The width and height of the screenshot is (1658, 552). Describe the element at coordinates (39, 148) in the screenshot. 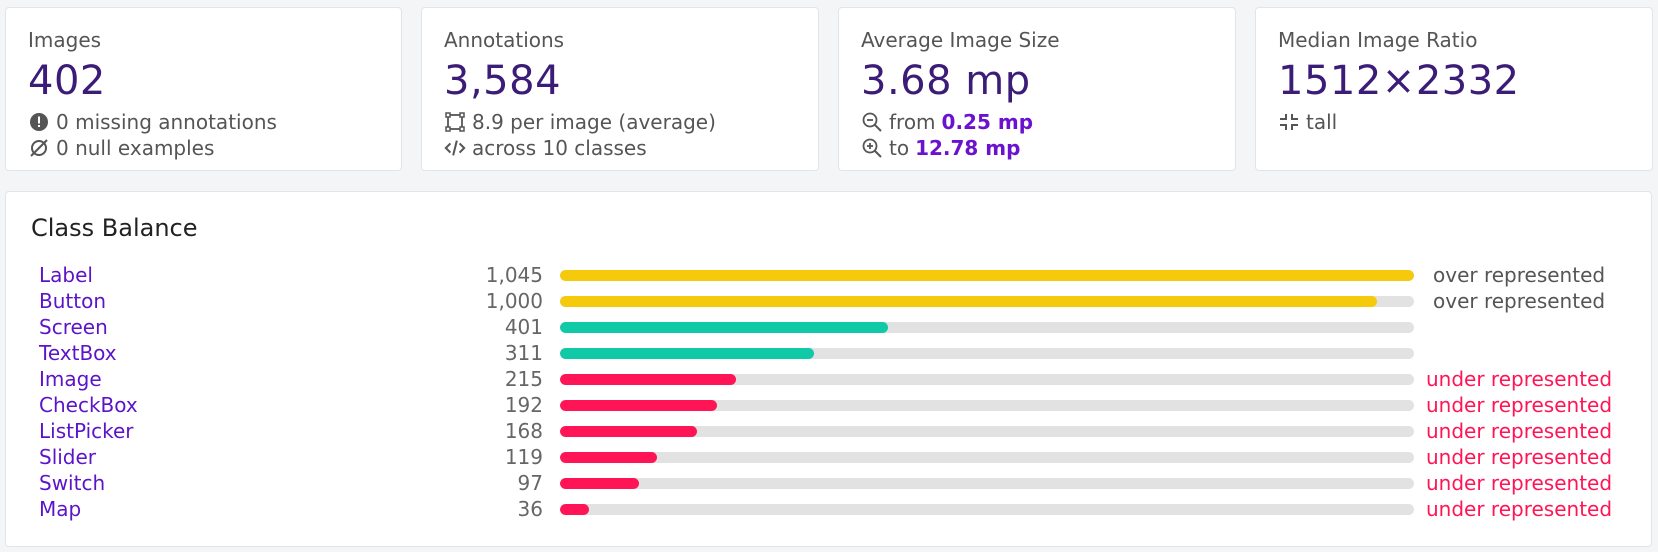

I see `null-icon` at that location.